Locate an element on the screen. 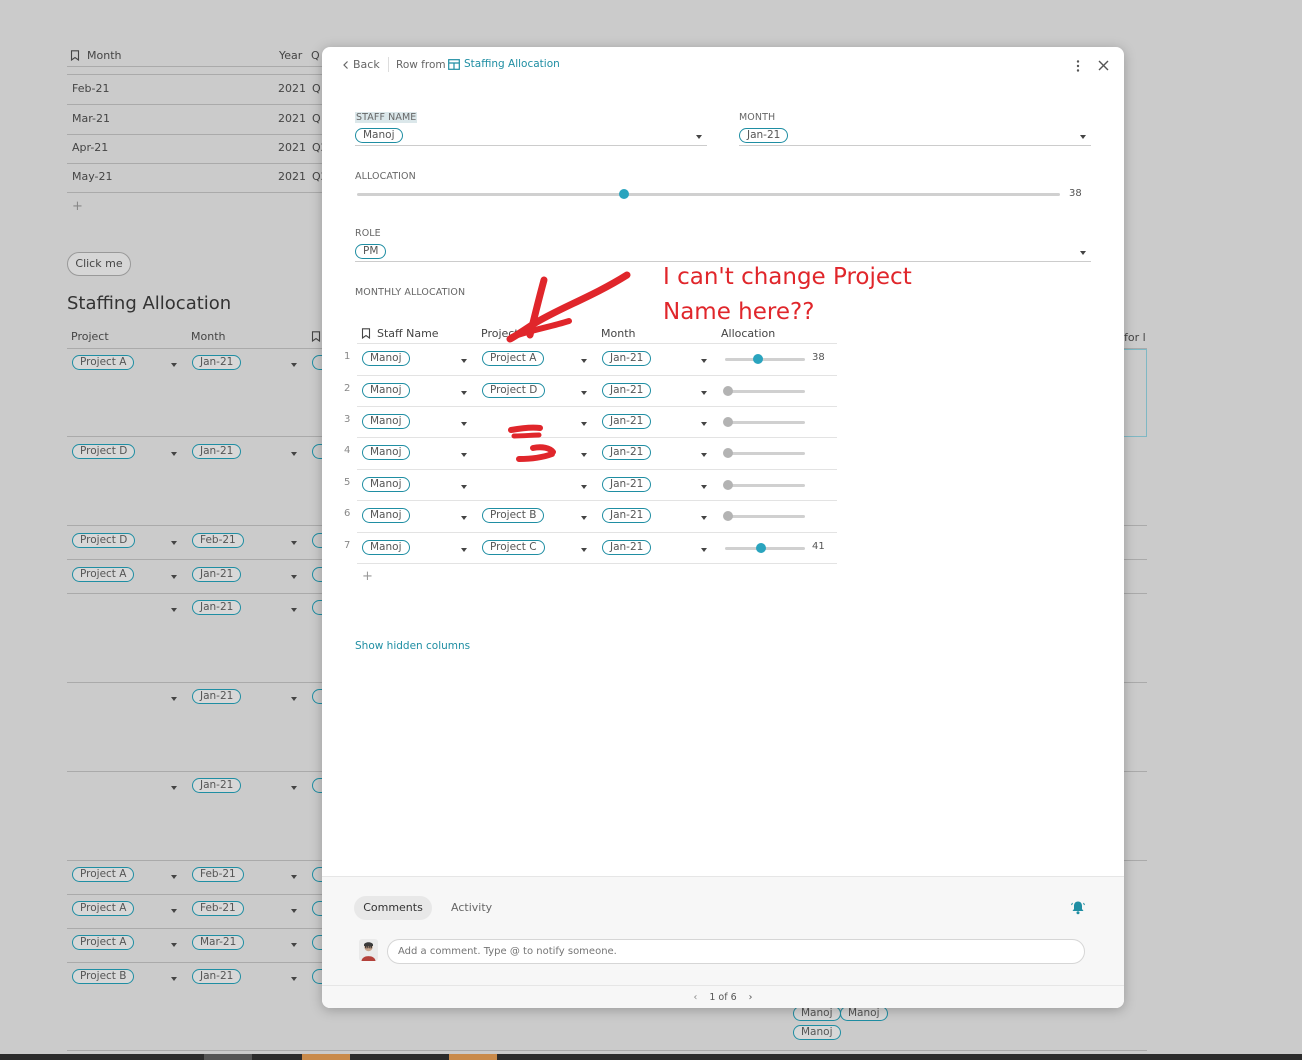 The height and width of the screenshot is (1060, 1302). top-table-month: Mar-21 is located at coordinates (91, 118).